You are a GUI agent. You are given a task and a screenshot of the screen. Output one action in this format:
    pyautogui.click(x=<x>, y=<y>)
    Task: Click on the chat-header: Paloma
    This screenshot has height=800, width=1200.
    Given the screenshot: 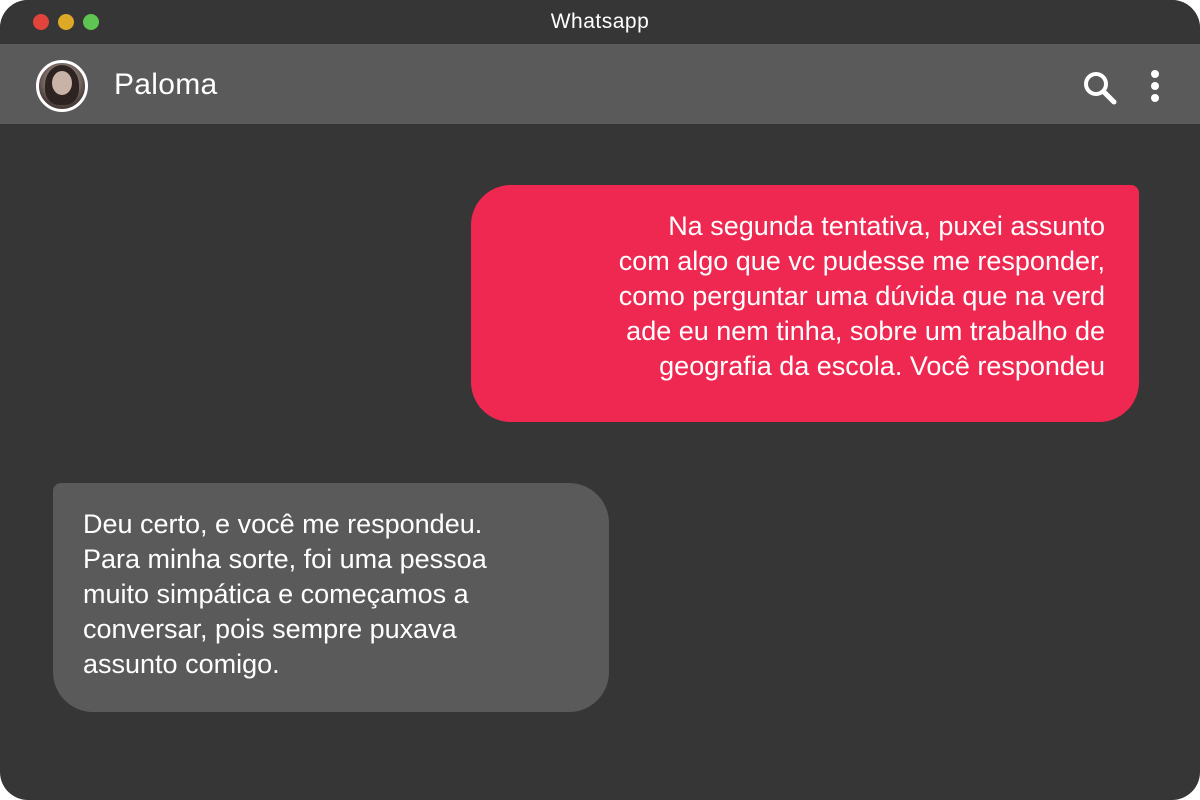 What is the action you would take?
    pyautogui.click(x=600, y=84)
    